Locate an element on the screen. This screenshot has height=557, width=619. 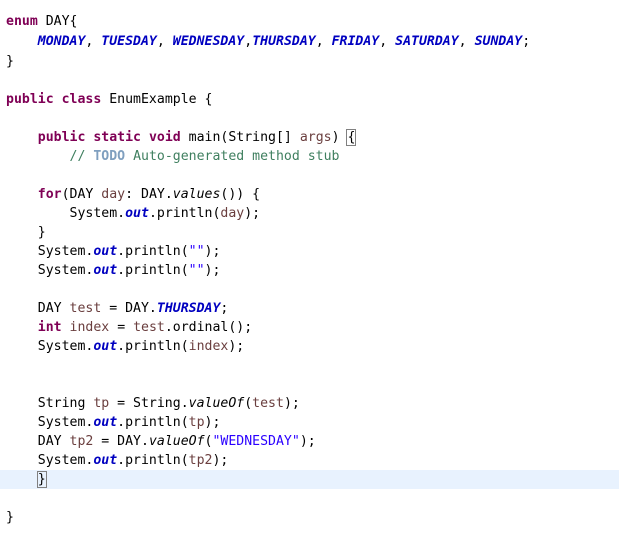
enum-constant: SATURDAY is located at coordinates (427, 41).